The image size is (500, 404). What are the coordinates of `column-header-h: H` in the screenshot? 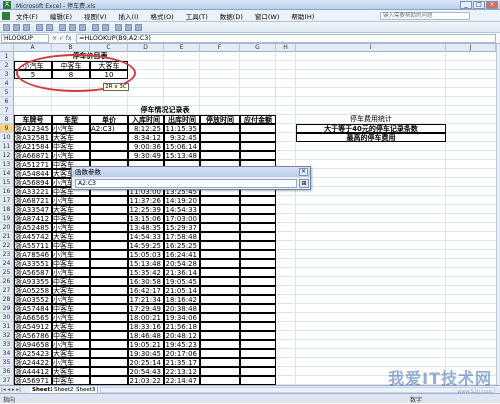 It's located at (286, 48).